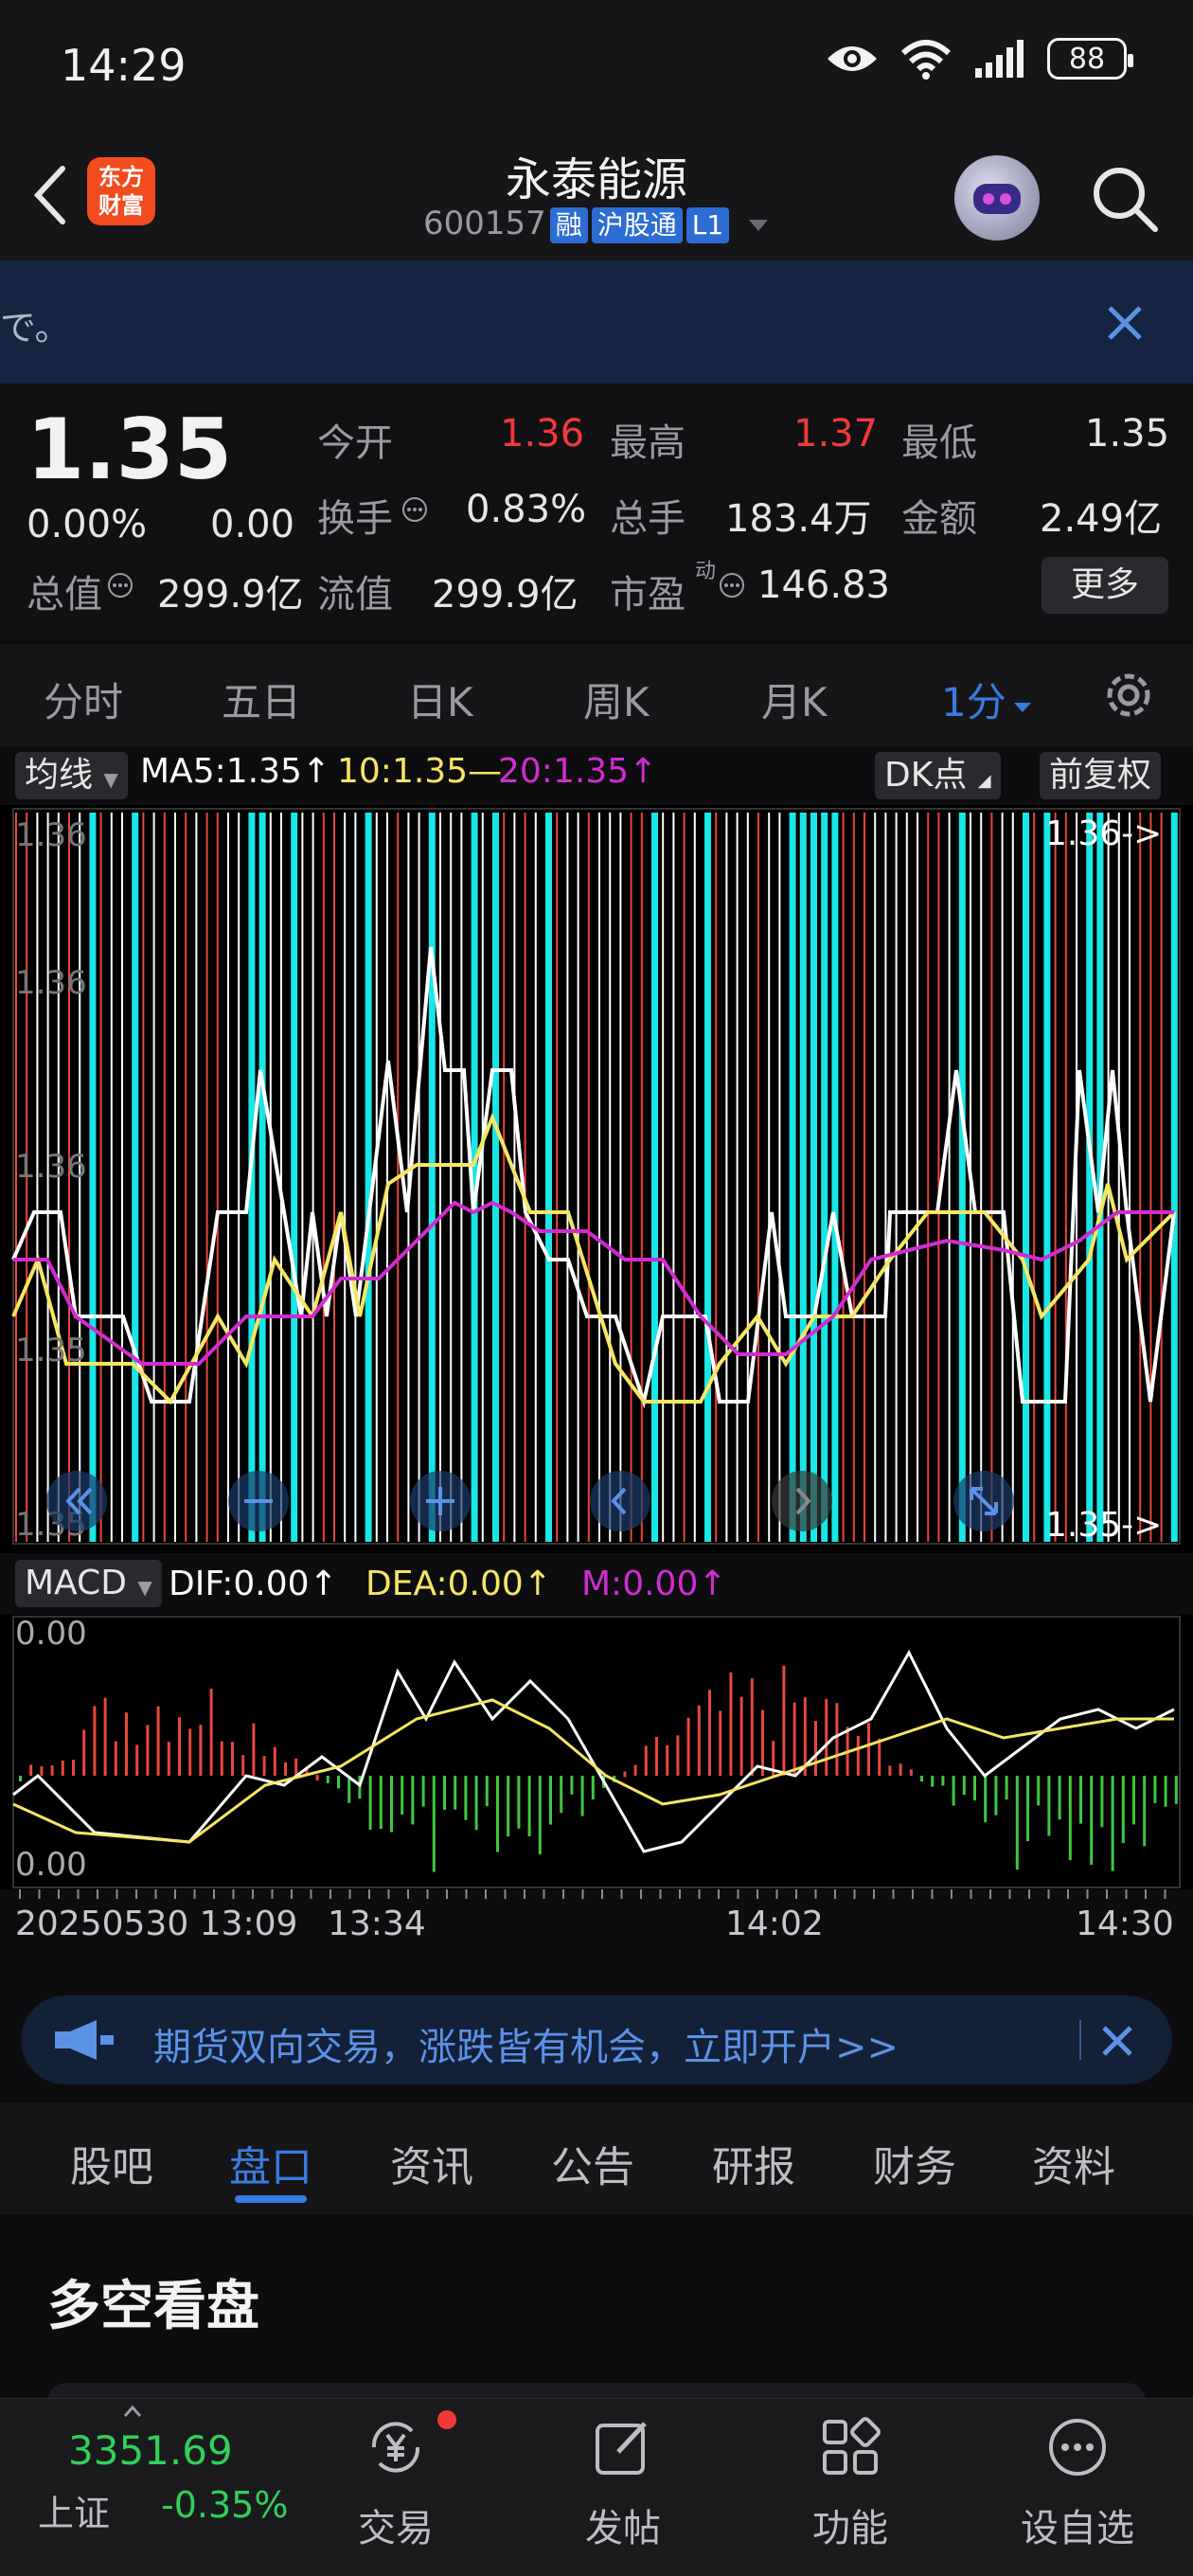 The image size is (1193, 2576). Describe the element at coordinates (74, 2513) in the screenshot. I see `index-name: 上证` at that location.